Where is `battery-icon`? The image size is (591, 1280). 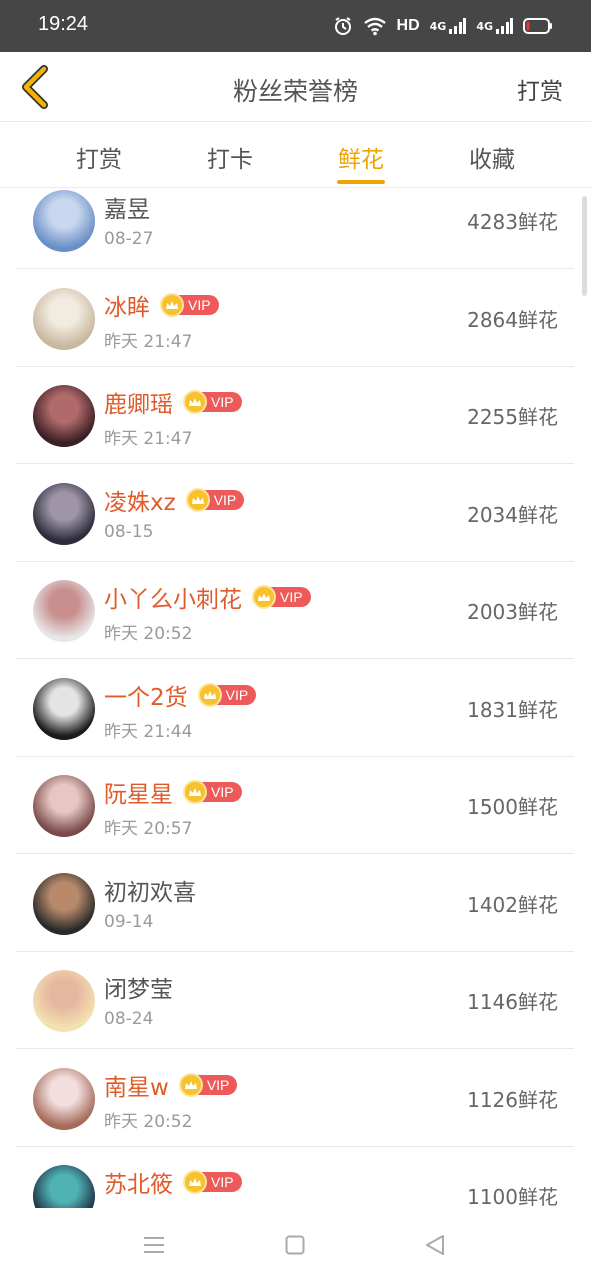
battery-icon is located at coordinates (538, 26).